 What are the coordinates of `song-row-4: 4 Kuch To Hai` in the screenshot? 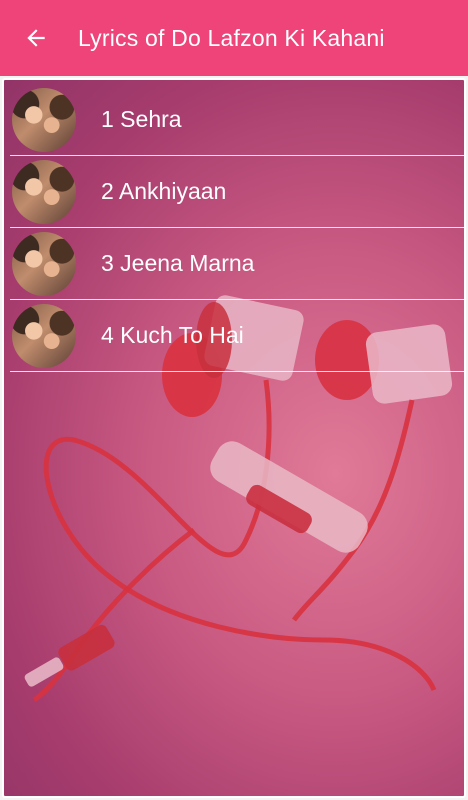 It's located at (237, 336).